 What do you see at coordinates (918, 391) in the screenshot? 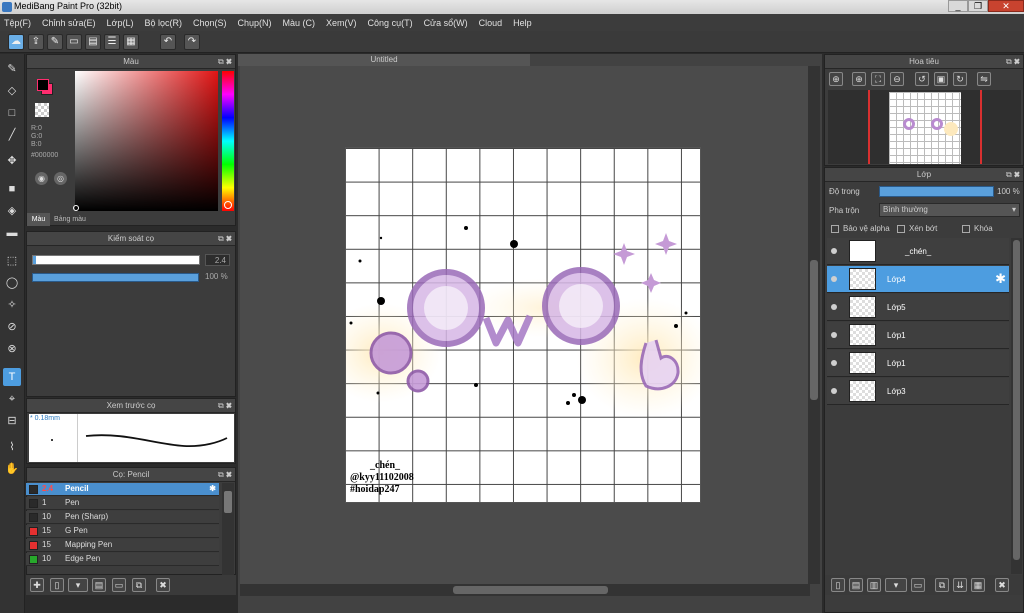
I see `layer-row-lop3: Lớp3` at bounding box center [918, 391].